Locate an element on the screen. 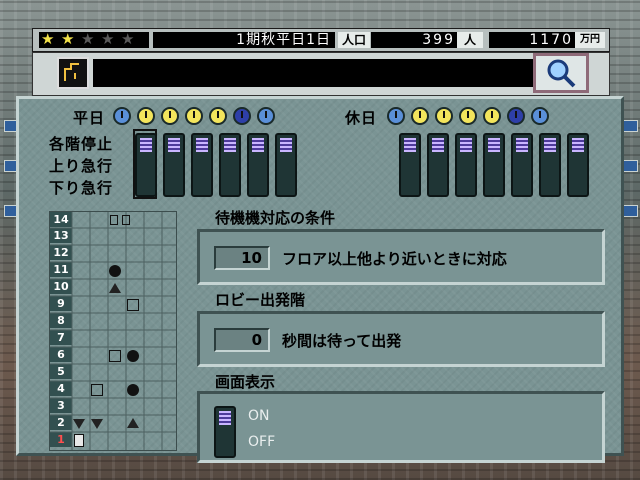  status-bar: ★ ★ ★ ★ ★ 1期秋平日1日 人口 399 人 1170 万円 is located at coordinates (321, 40).